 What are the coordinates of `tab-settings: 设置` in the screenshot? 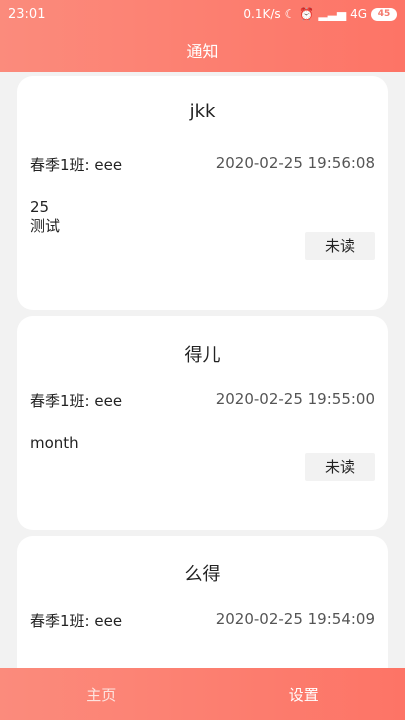 It's located at (304, 694).